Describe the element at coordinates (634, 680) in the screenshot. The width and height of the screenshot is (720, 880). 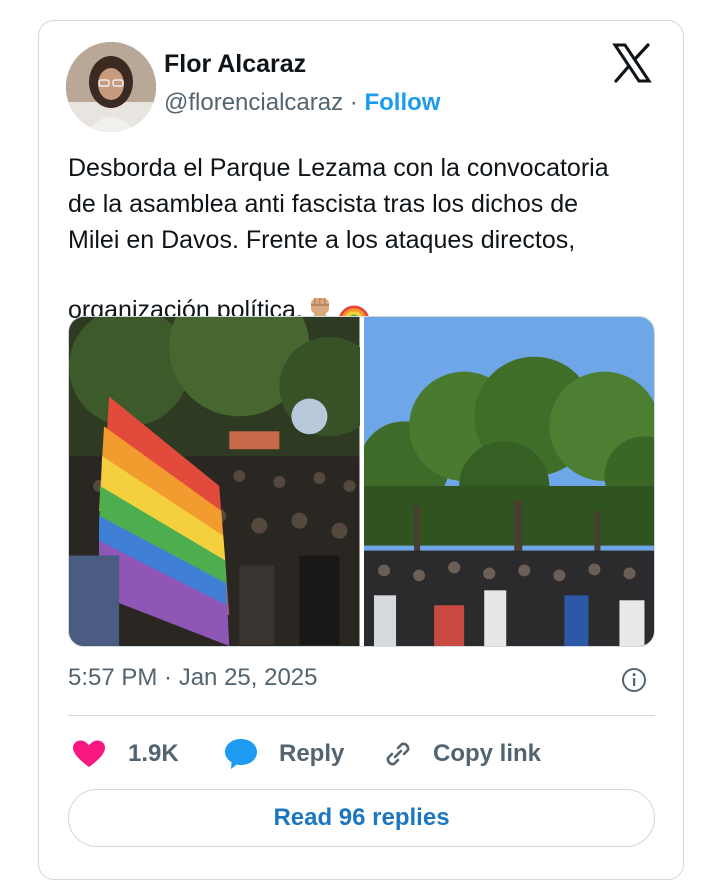
I see `info-icon` at that location.